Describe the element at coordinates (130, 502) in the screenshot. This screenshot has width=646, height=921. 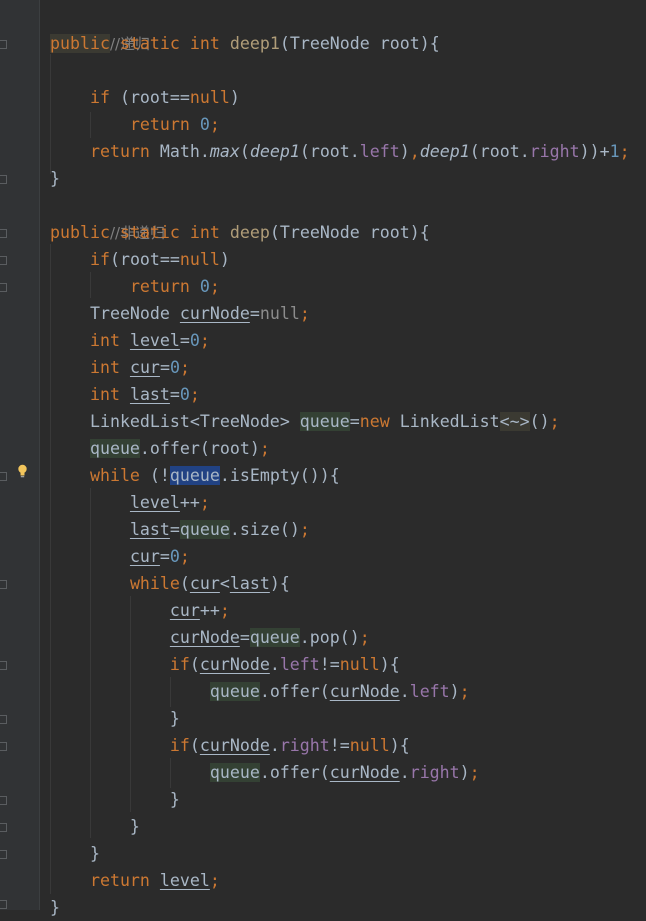
I see `code-line-19: level++;` at that location.